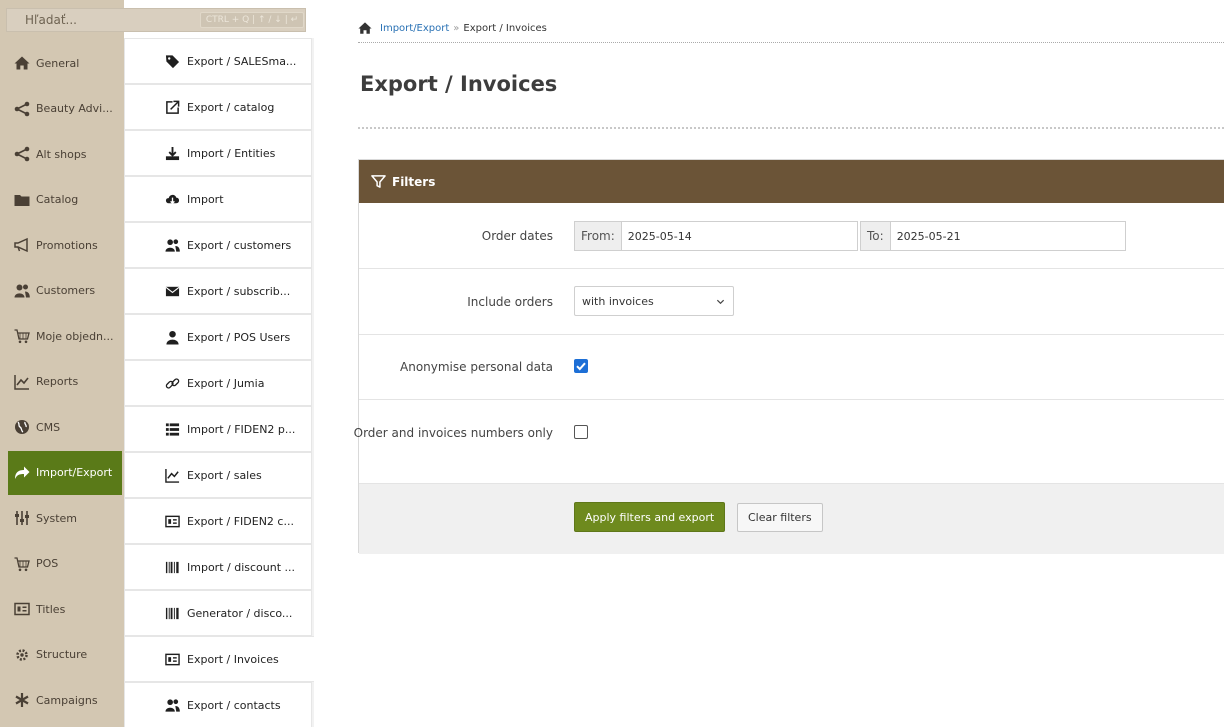 The image size is (1224, 727). Describe the element at coordinates (25, 291) in the screenshot. I see `users-icon` at that location.